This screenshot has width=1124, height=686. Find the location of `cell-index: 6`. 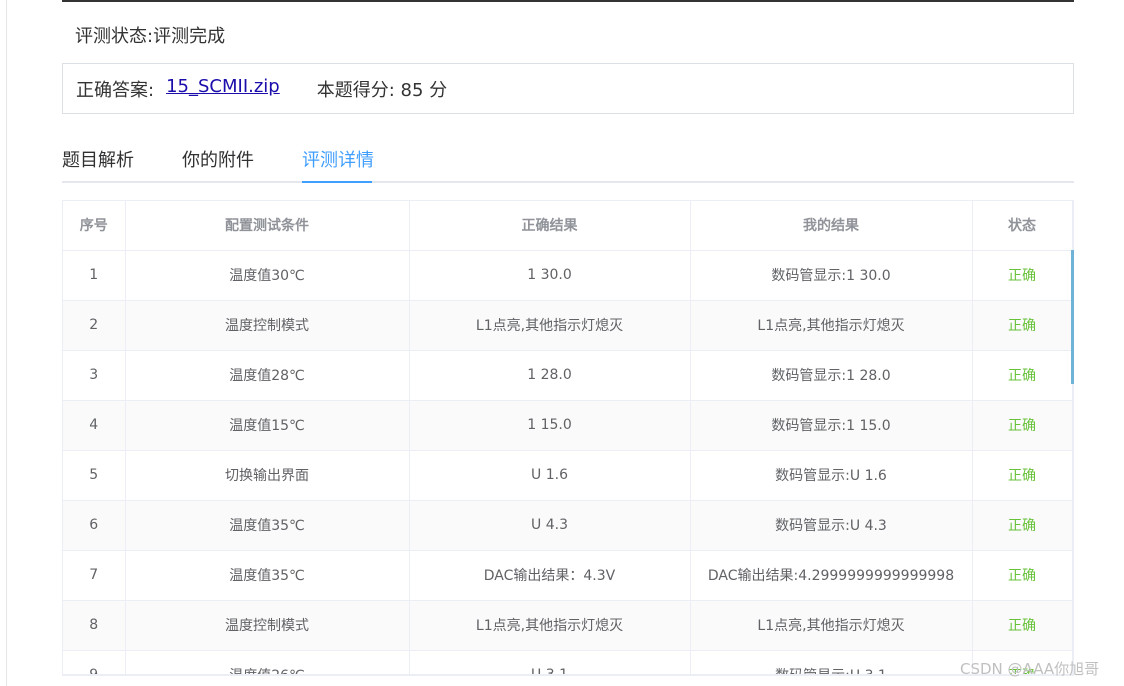

cell-index: 6 is located at coordinates (94, 525).